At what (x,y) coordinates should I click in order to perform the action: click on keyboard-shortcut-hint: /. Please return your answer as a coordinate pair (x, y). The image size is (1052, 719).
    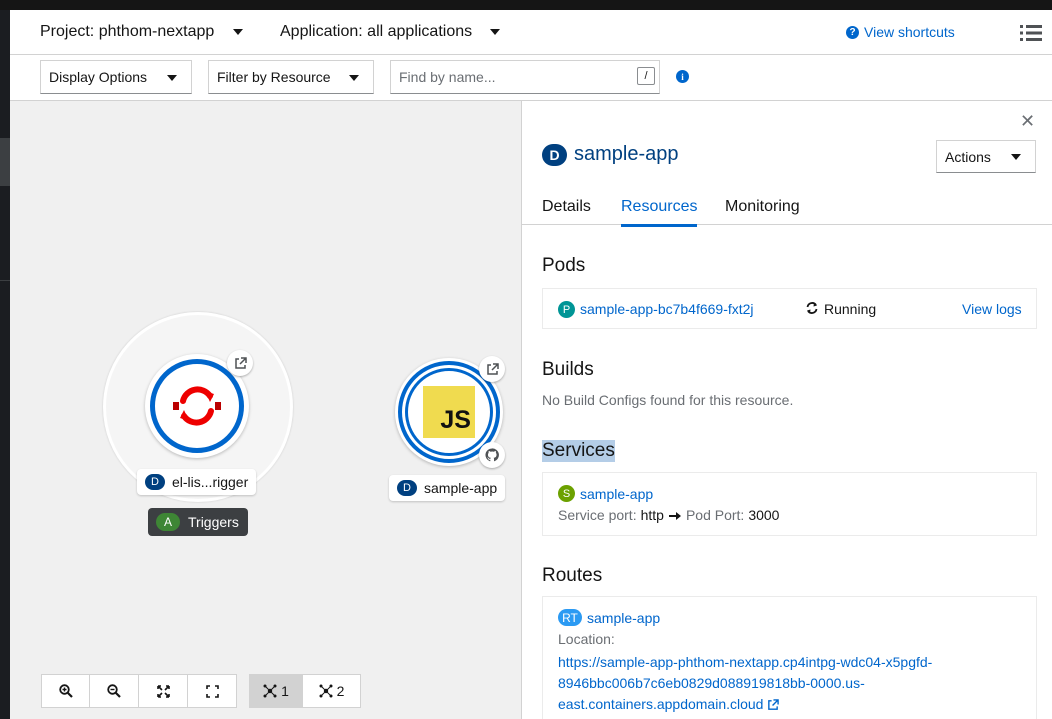
    Looking at the image, I should click on (646, 76).